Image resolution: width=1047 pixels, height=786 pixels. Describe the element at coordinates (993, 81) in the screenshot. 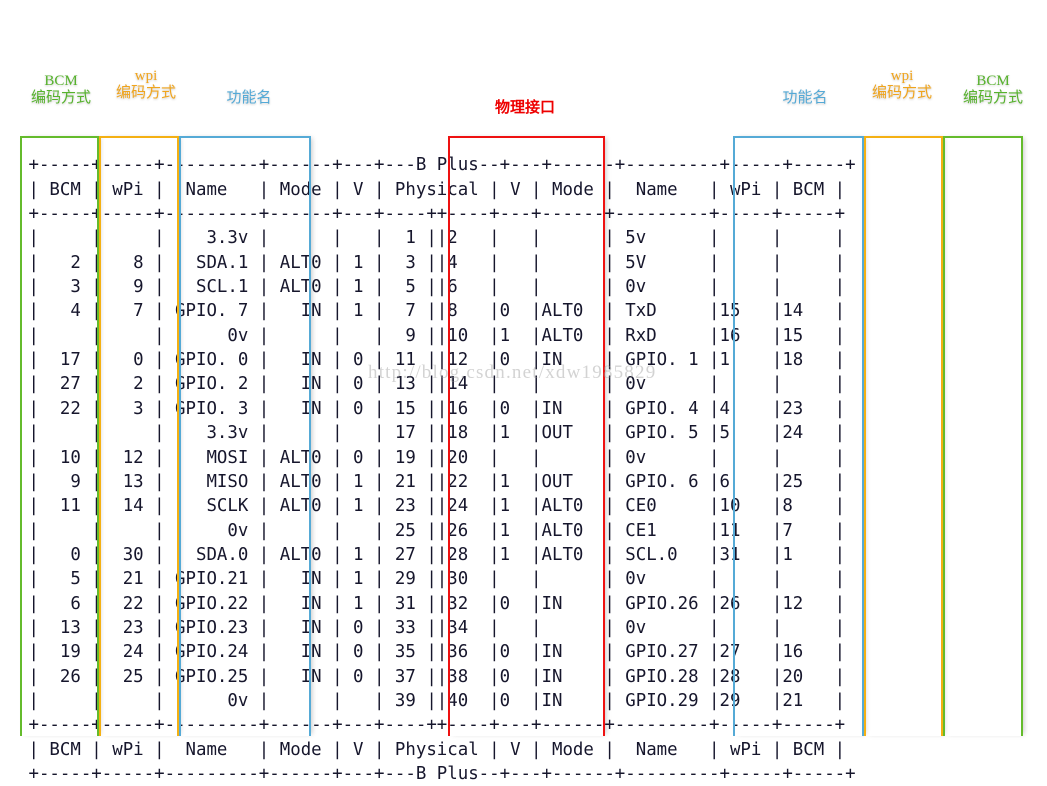

I see `annotation-right-bcm-line1: BCM` at that location.